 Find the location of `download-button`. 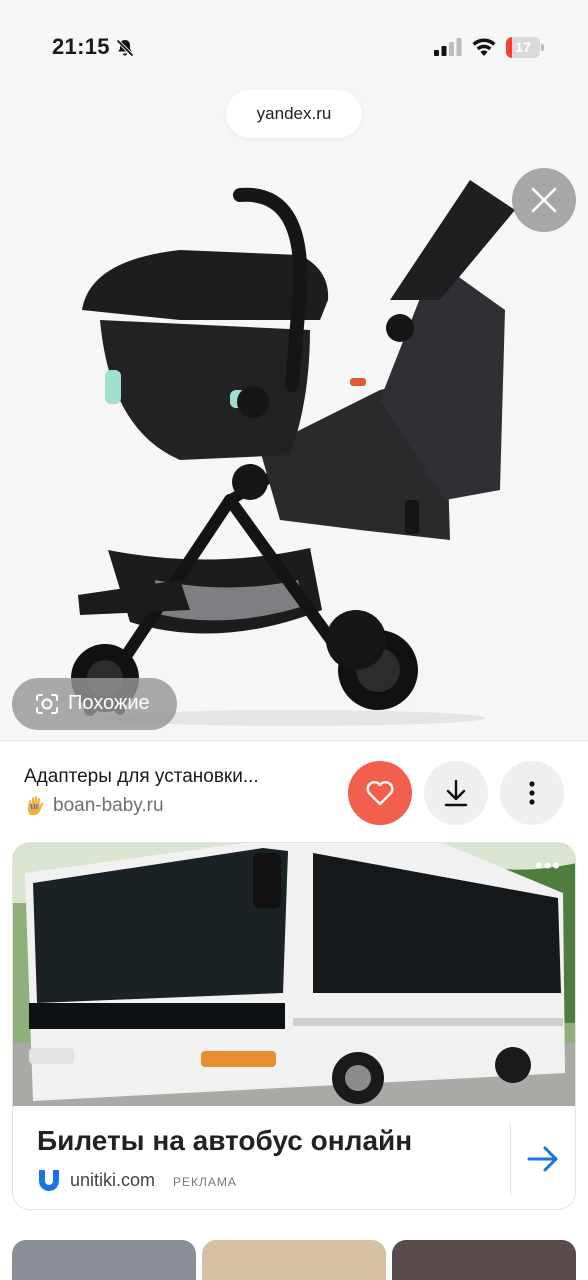

download-button is located at coordinates (456, 793).